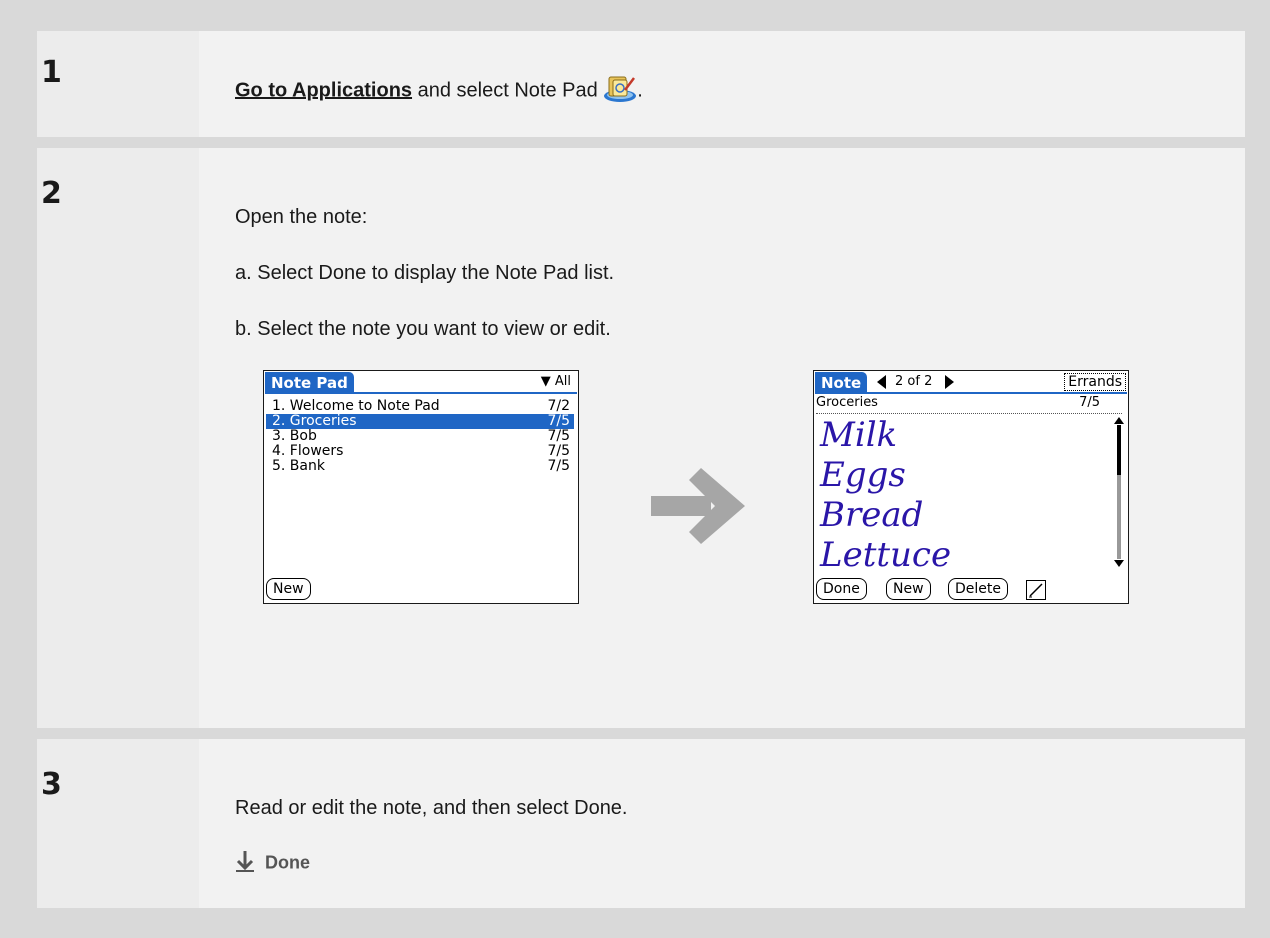  What do you see at coordinates (841, 383) in the screenshot?
I see `app-title: Note` at bounding box center [841, 383].